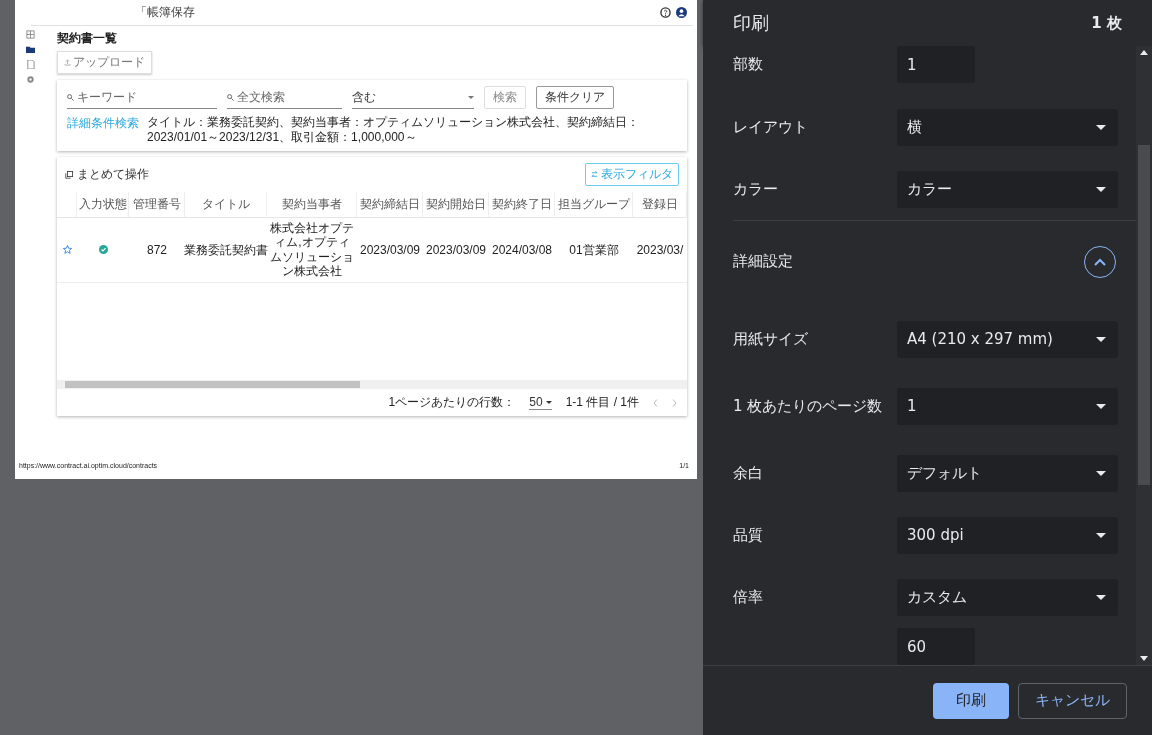  Describe the element at coordinates (748, 597) in the screenshot. I see `setting-label: 倍率` at that location.